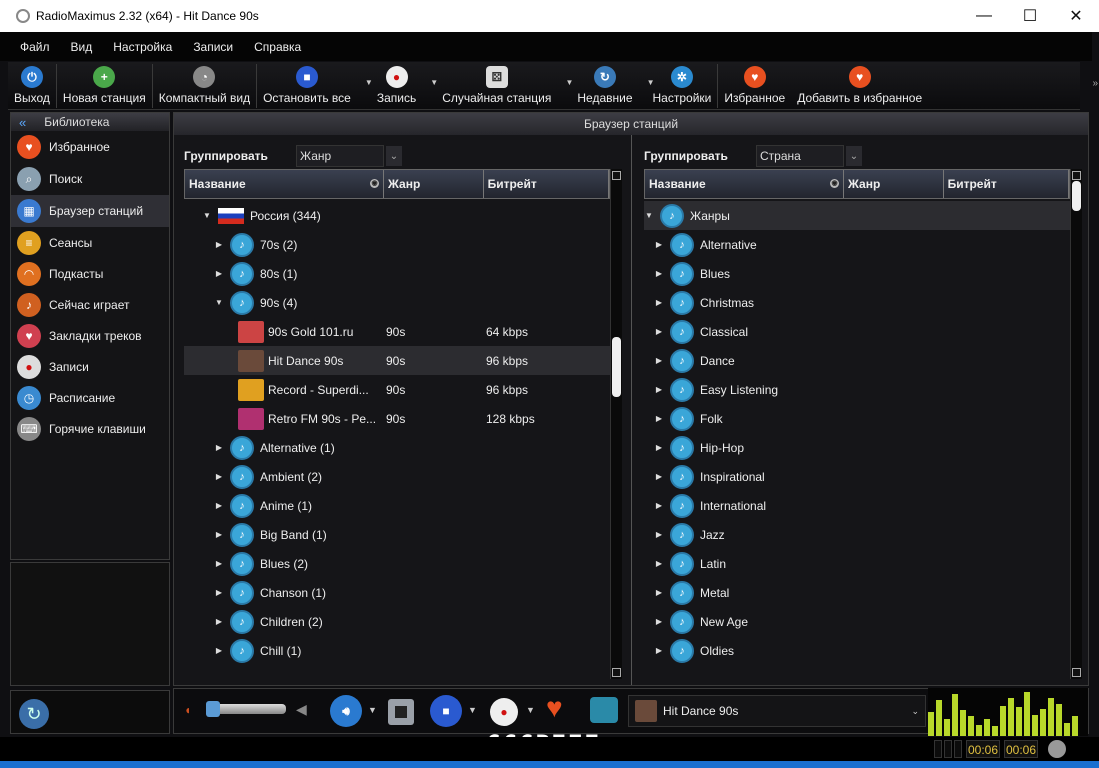 Image resolution: width=1099 pixels, height=768 pixels. Describe the element at coordinates (504, 86) in the screenshot. I see `random-station-button: ⚄ Случайная станция ▼` at that location.